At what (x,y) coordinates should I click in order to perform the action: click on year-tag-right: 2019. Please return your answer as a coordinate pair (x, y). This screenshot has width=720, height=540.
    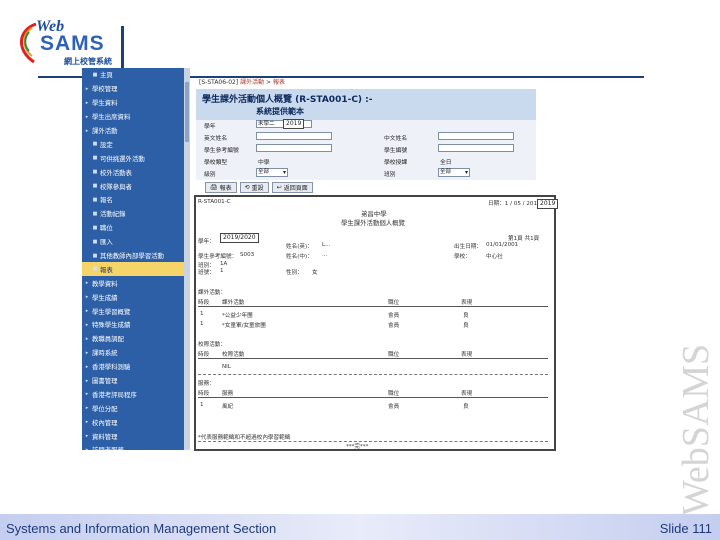
    Looking at the image, I should click on (548, 204).